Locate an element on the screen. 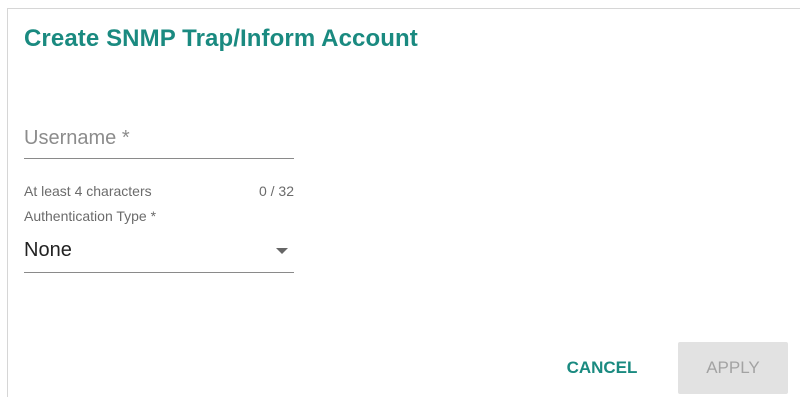  username-field is located at coordinates (159, 139).